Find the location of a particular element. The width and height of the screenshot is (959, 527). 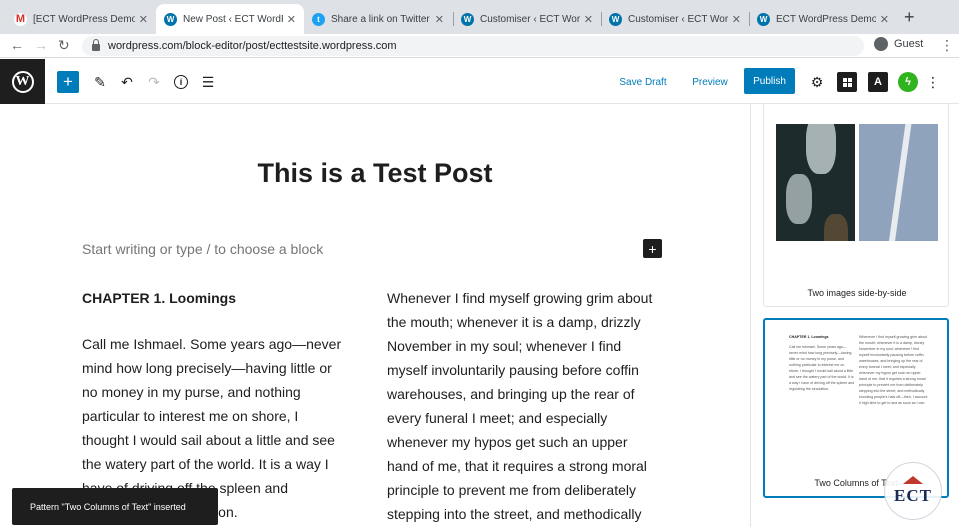

redo-button: ↷ is located at coordinates (154, 82).